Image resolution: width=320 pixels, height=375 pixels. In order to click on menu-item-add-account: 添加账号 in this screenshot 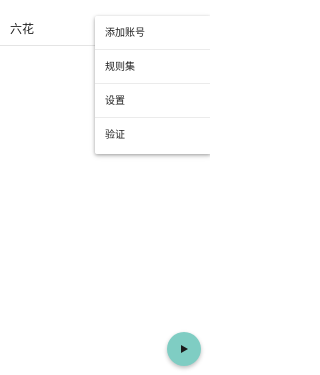, I will do `click(152, 33)`.